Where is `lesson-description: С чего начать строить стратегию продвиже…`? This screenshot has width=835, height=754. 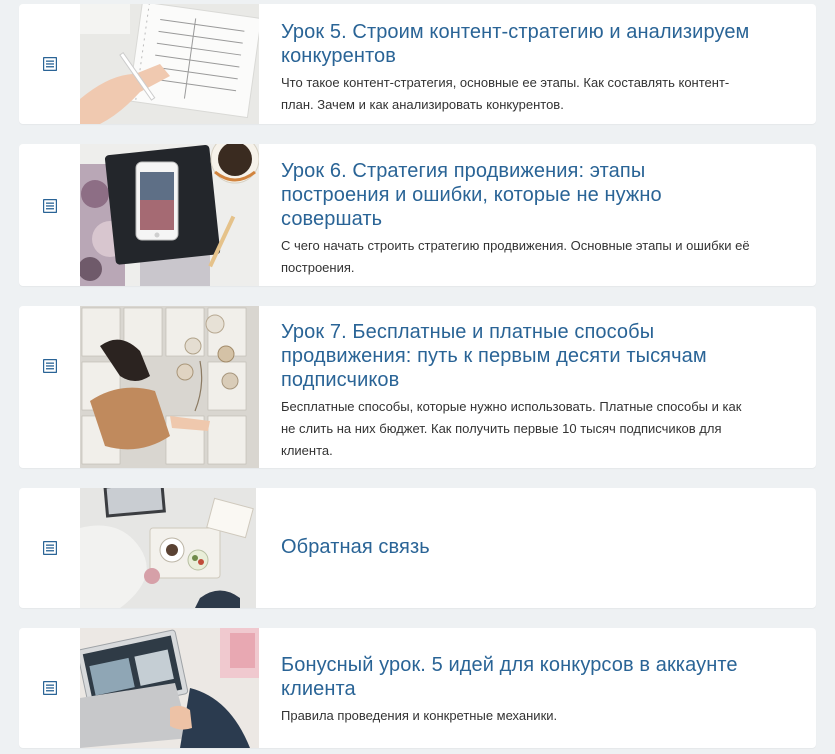
lesson-description: С чего начать строить стратегию продвиже… is located at coordinates (515, 256).